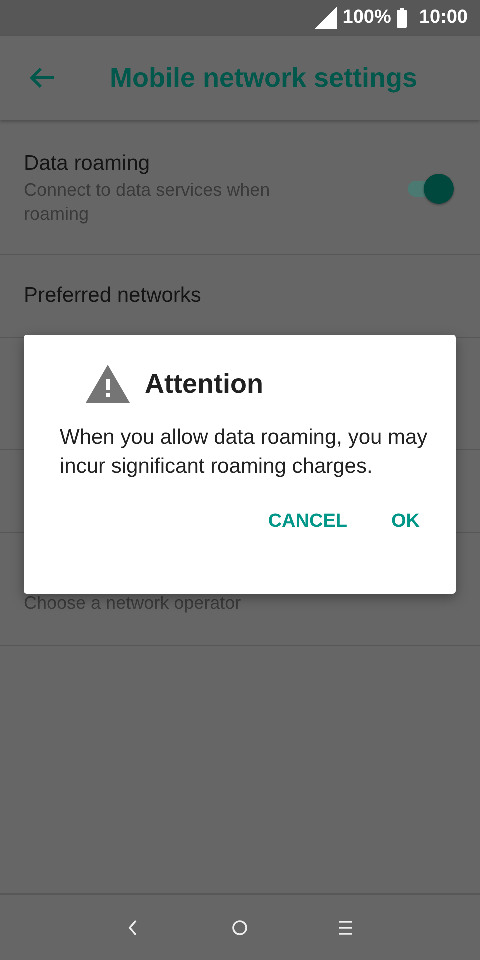  I want to click on warning-icon, so click(108, 384).